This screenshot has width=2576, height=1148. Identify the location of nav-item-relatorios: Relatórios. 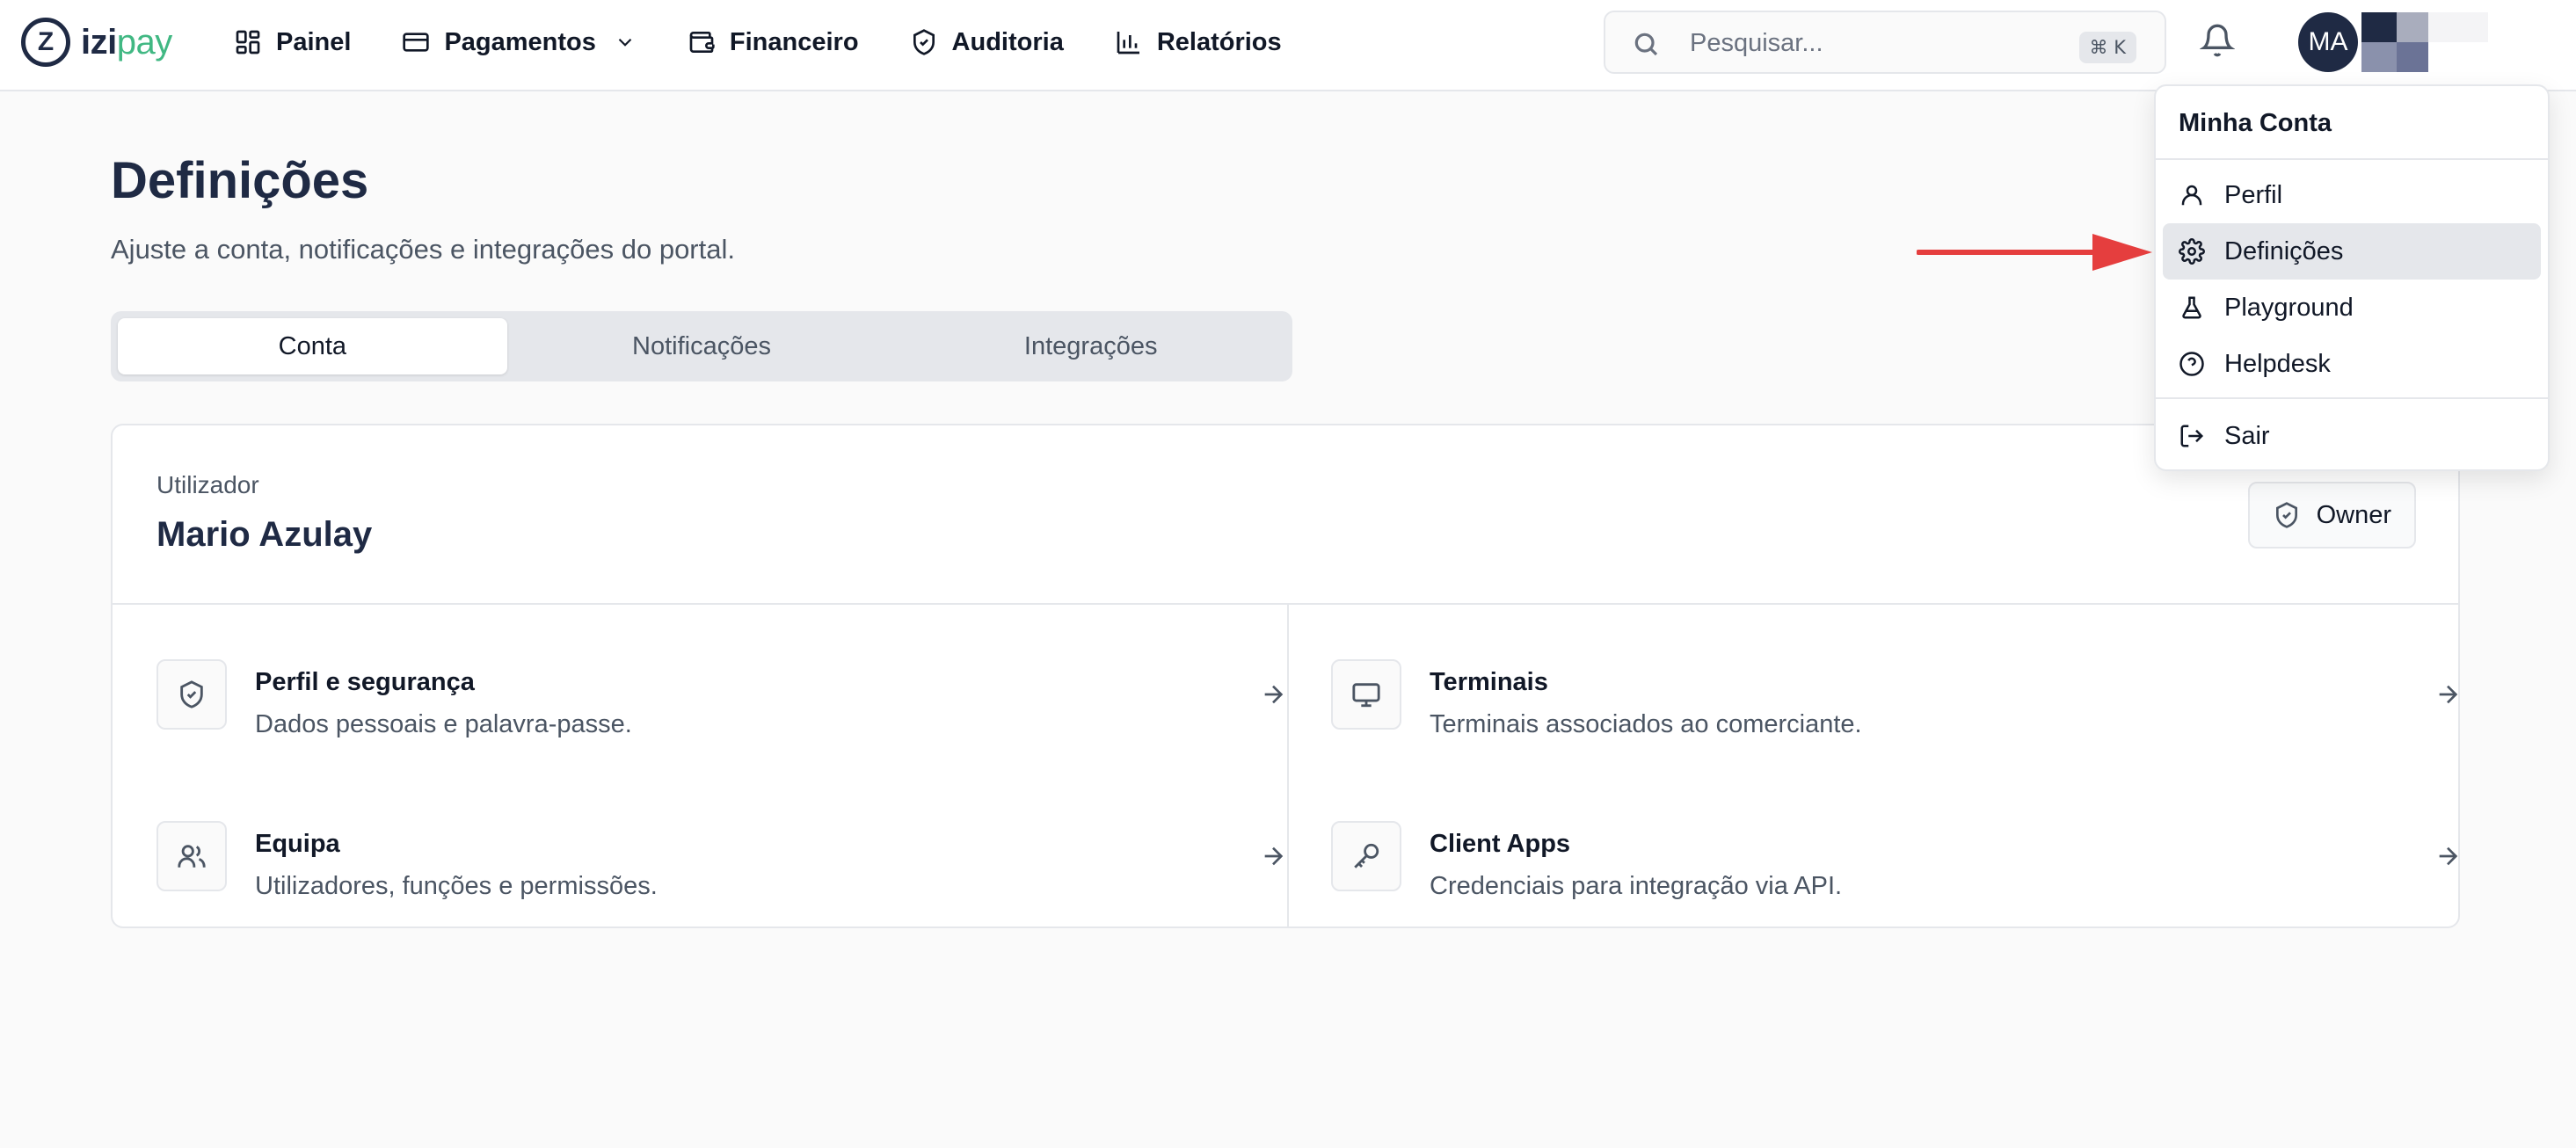
(1198, 42).